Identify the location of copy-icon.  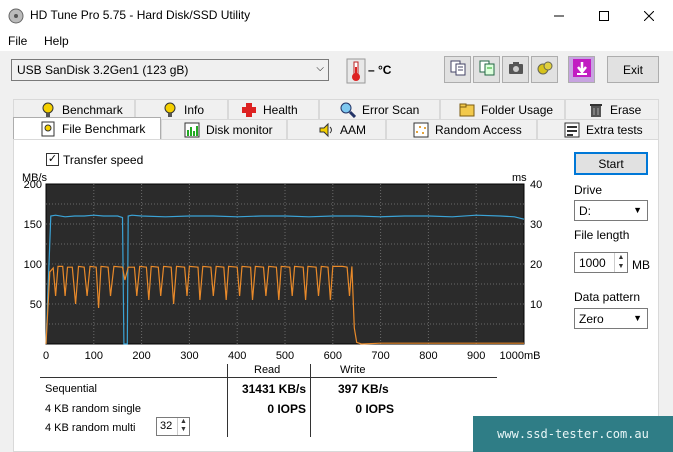
(458, 69).